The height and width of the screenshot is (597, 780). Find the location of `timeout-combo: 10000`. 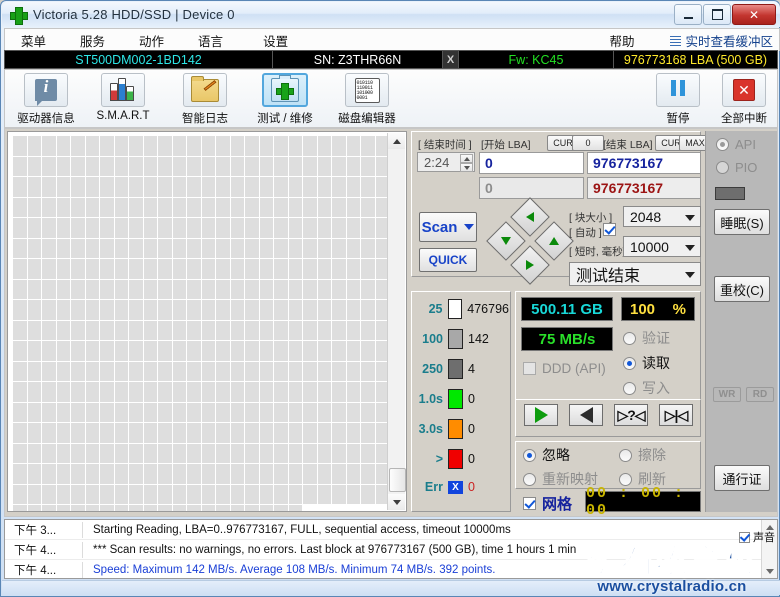

timeout-combo: 10000 is located at coordinates (662, 246).